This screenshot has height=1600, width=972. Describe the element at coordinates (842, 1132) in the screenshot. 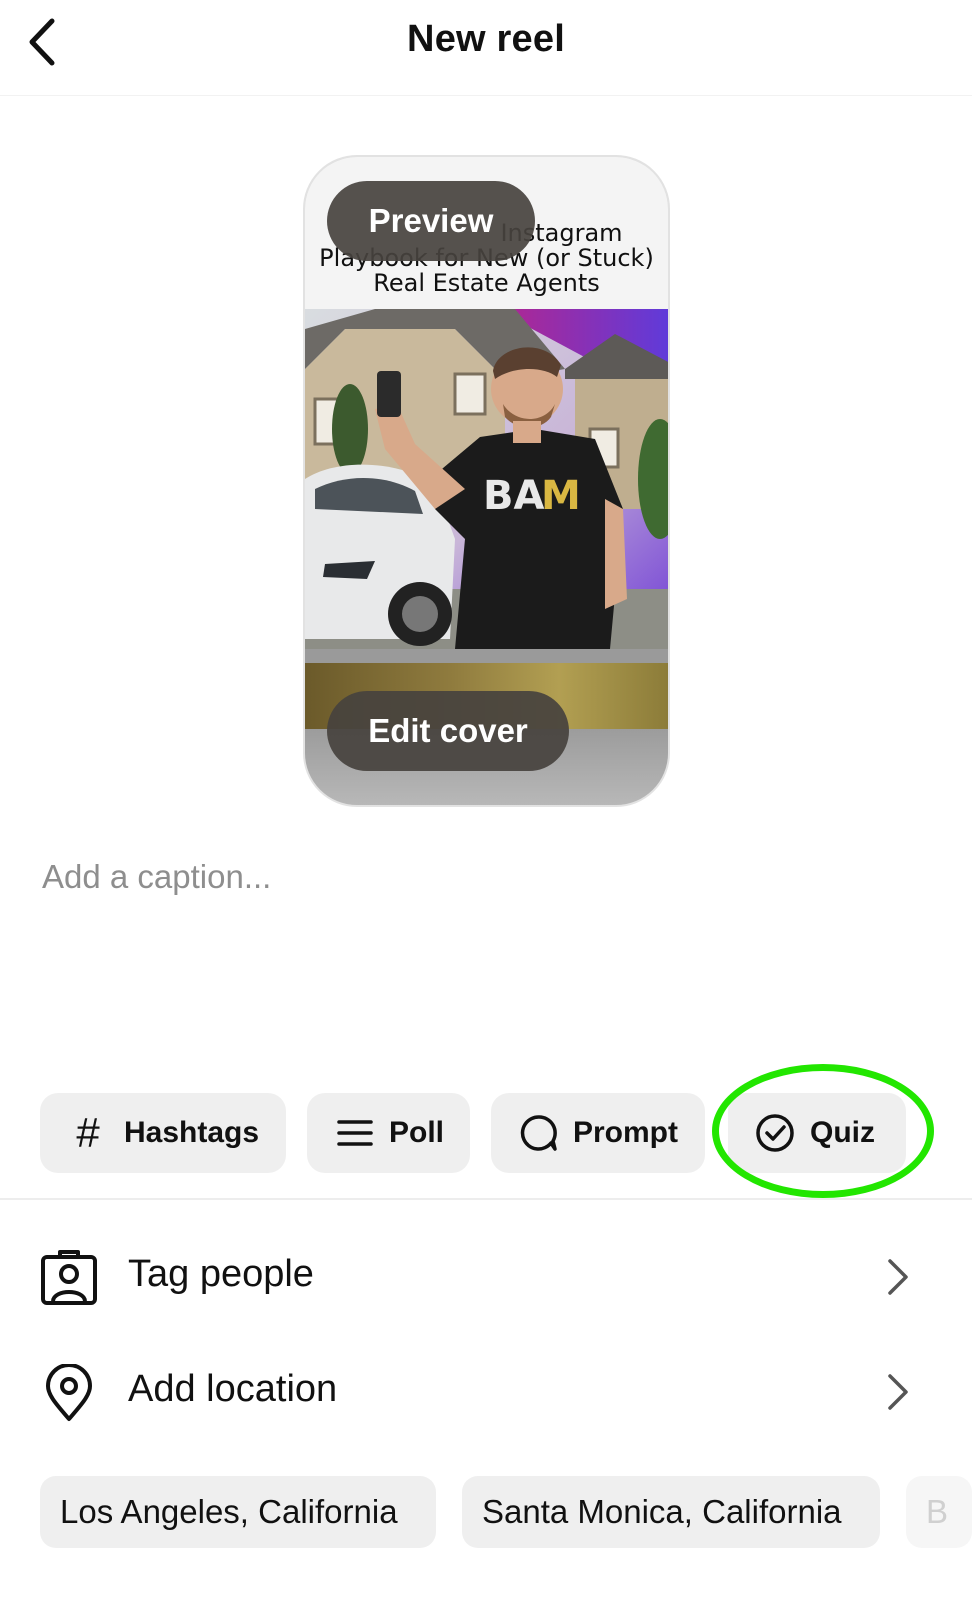

I see `quiz-label: Quiz` at that location.